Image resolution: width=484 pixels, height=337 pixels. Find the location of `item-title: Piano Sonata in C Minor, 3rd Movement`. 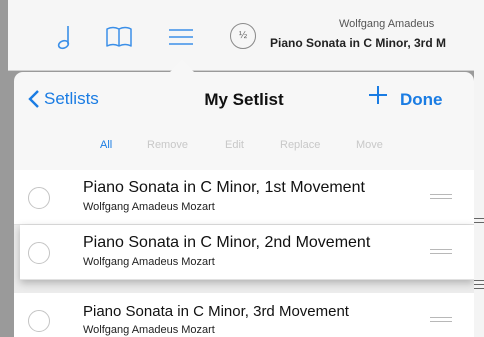

item-title: Piano Sonata in C Minor, 3rd Movement is located at coordinates (216, 311).